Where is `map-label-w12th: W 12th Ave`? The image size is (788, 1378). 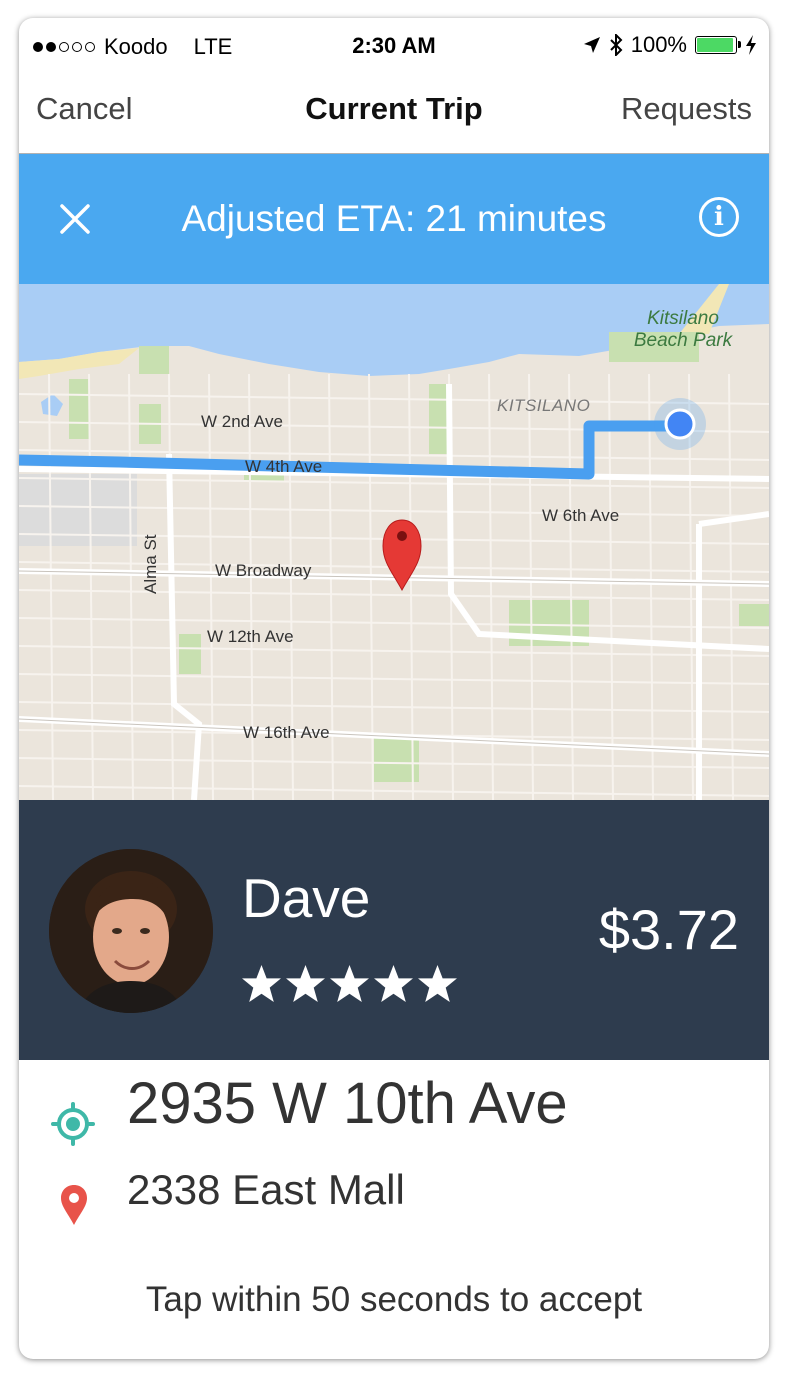 map-label-w12th: W 12th Ave is located at coordinates (250, 636).